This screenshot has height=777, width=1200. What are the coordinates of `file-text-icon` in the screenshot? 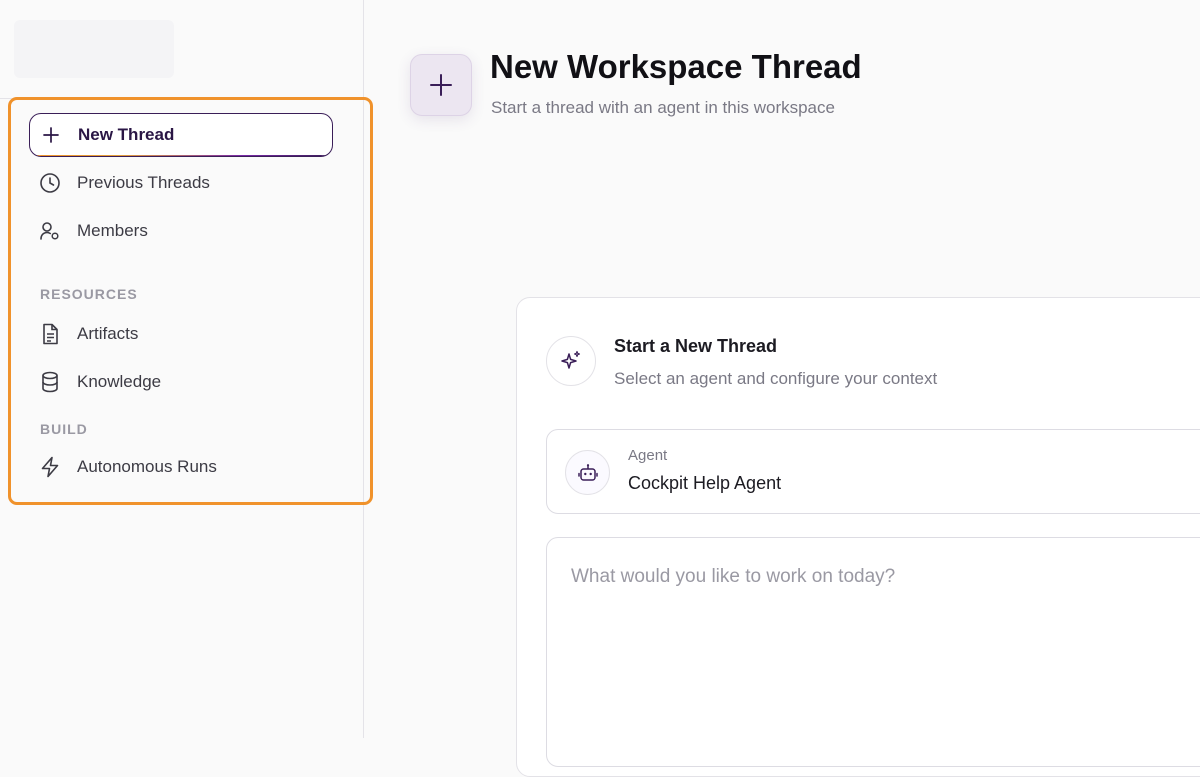 It's located at (50, 334).